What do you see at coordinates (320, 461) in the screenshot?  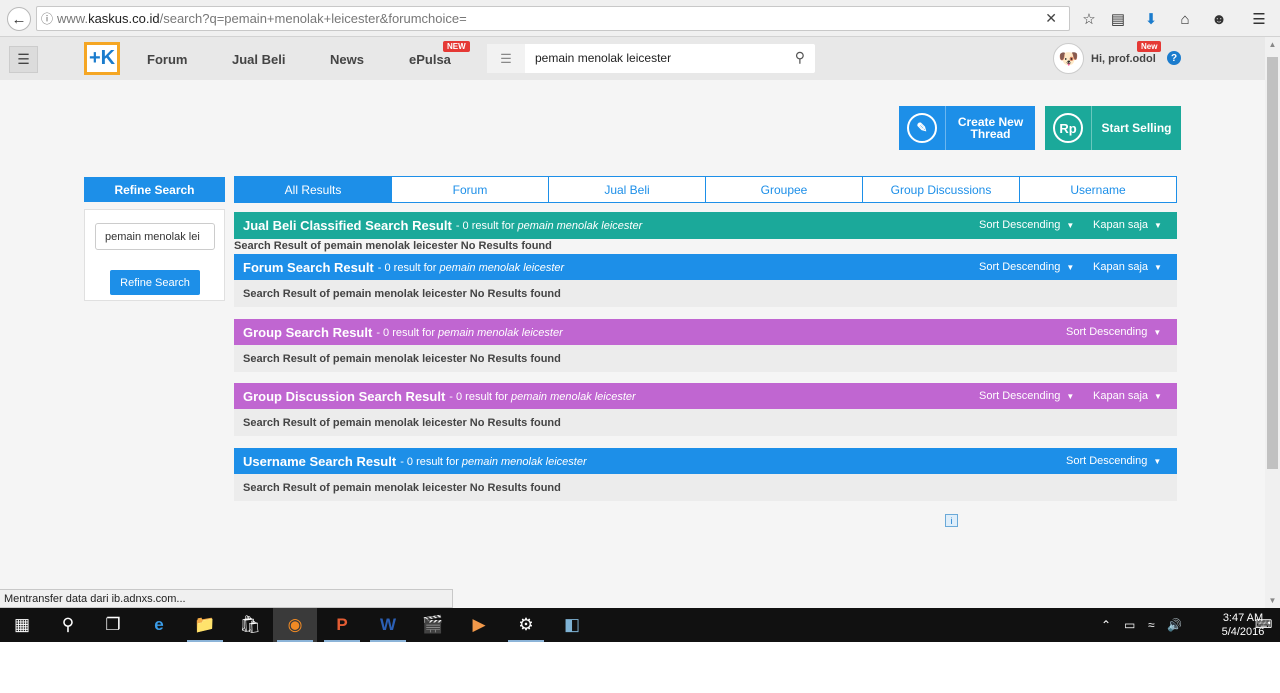 I see `section-title: Username Search Result` at bounding box center [320, 461].